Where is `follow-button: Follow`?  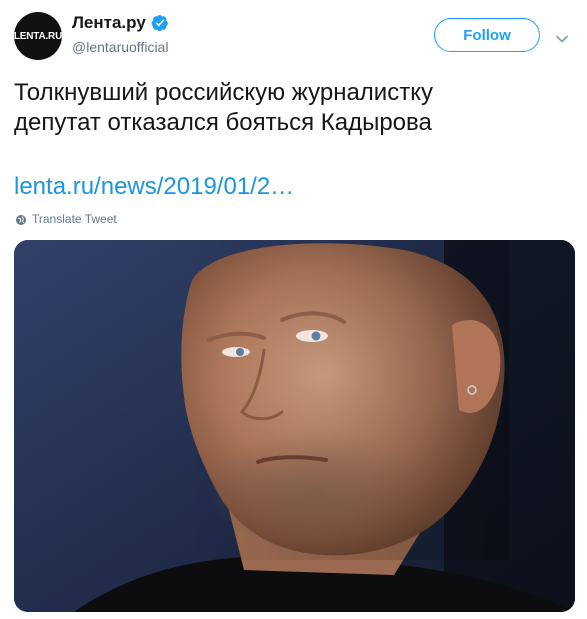 follow-button: Follow is located at coordinates (487, 35).